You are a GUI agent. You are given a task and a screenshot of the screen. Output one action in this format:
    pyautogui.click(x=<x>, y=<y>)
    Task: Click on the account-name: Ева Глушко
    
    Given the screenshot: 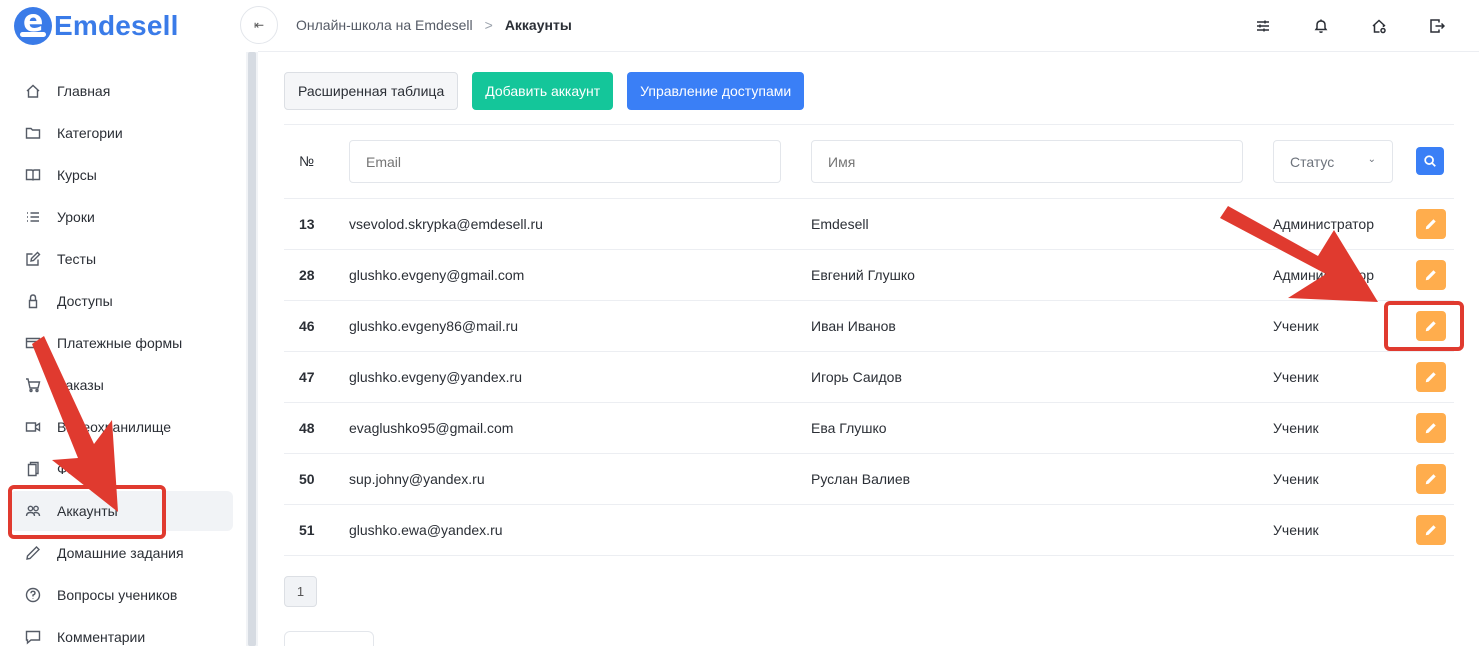 What is the action you would take?
    pyautogui.click(x=849, y=428)
    